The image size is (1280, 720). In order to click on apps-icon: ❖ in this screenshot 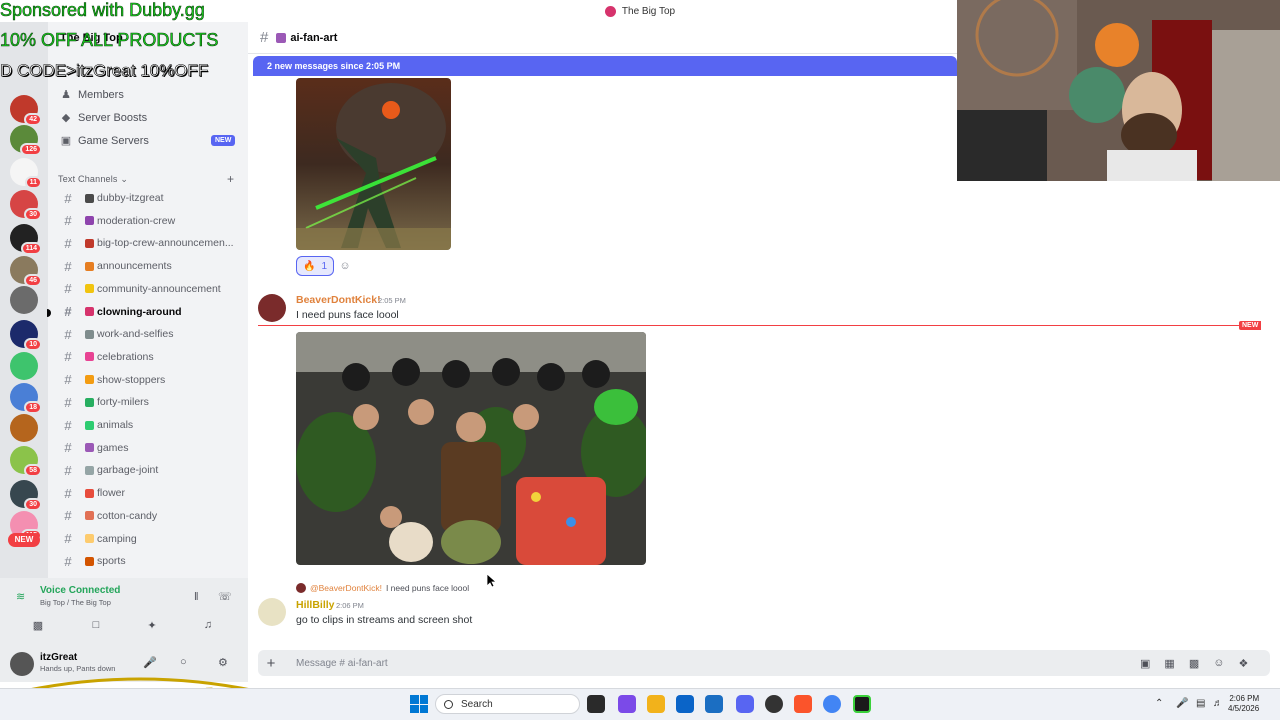, I will do `click(1243, 663)`.